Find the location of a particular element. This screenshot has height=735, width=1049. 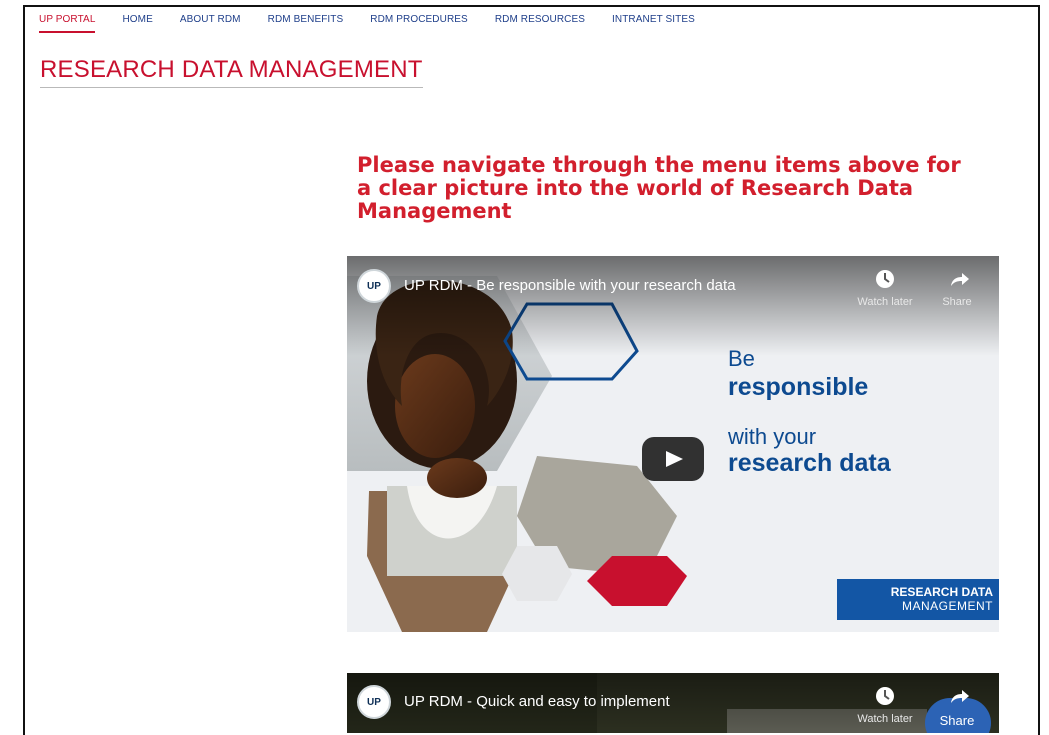

rdm-badge-line-1: RESEARCH DATA is located at coordinates (941, 592).